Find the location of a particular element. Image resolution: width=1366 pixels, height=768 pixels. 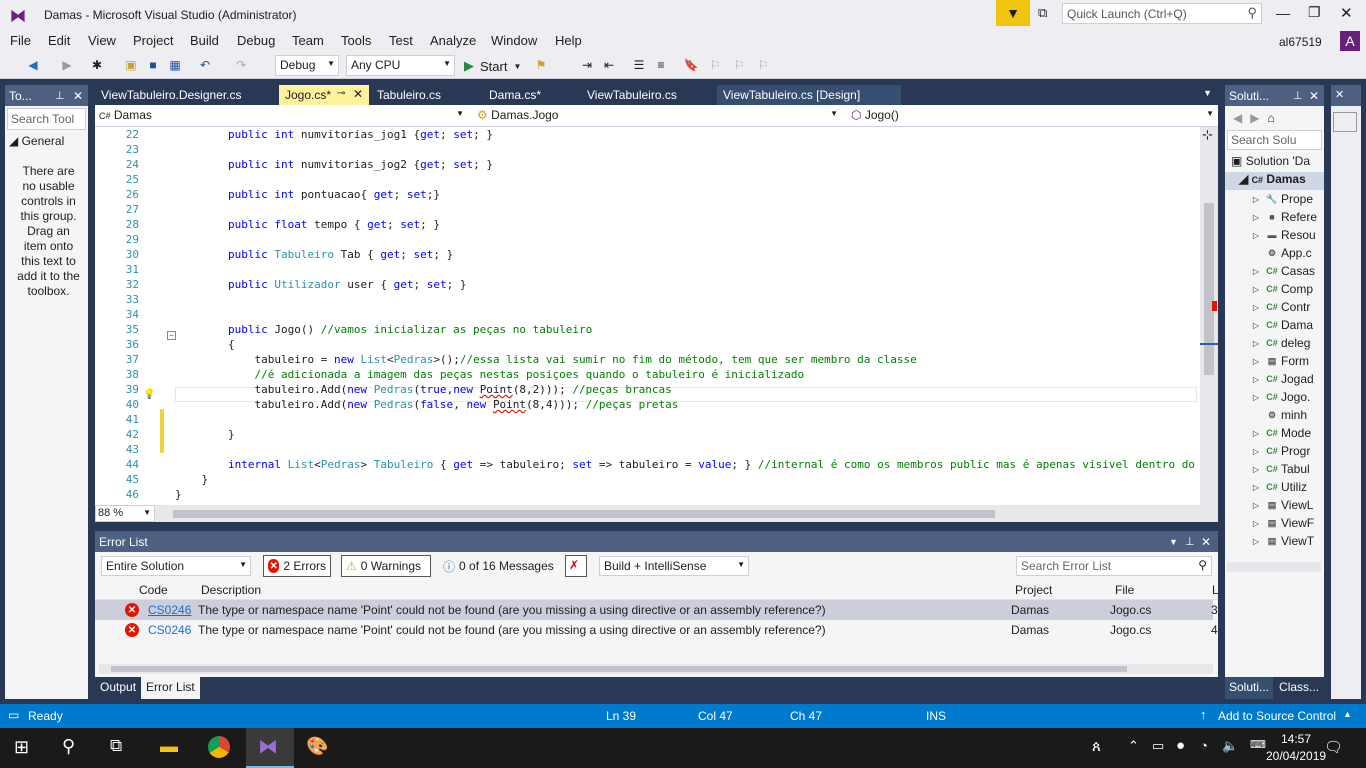

warnings-filter-button: ⚠ 0 Warnings is located at coordinates (386, 566).